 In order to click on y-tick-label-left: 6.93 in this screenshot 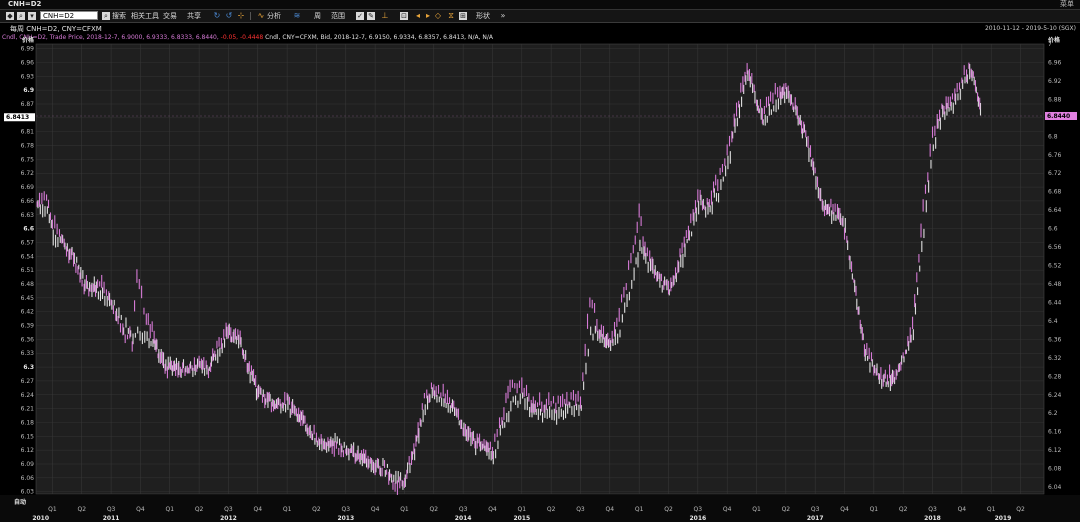, I will do `click(28, 76)`.